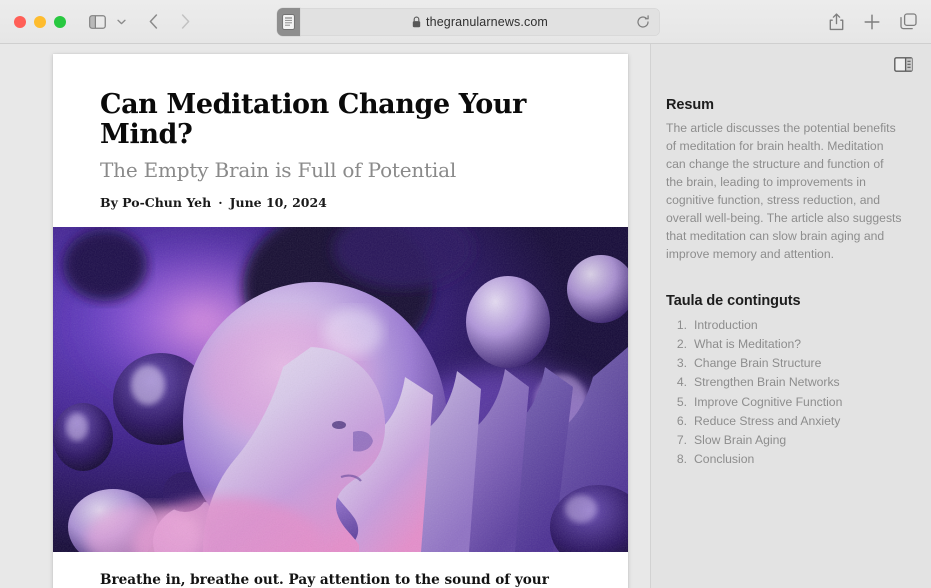 Image resolution: width=931 pixels, height=588 pixels. I want to click on list-item: 4. Strengthen Brain Networks, so click(784, 382).